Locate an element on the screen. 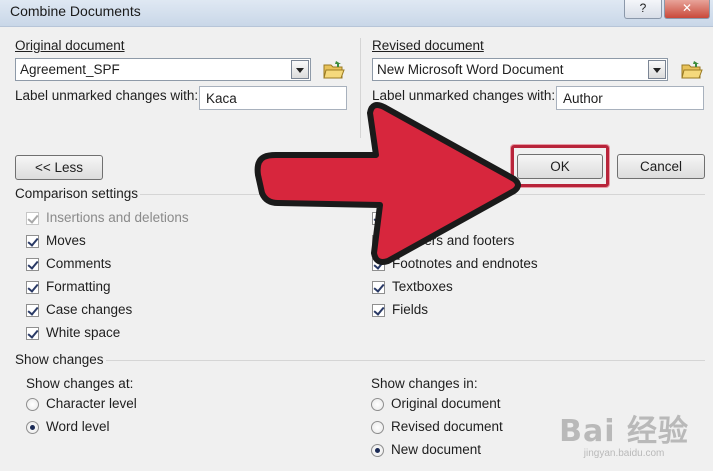 This screenshot has width=713, height=471. radio-label: Revised document is located at coordinates (447, 426).